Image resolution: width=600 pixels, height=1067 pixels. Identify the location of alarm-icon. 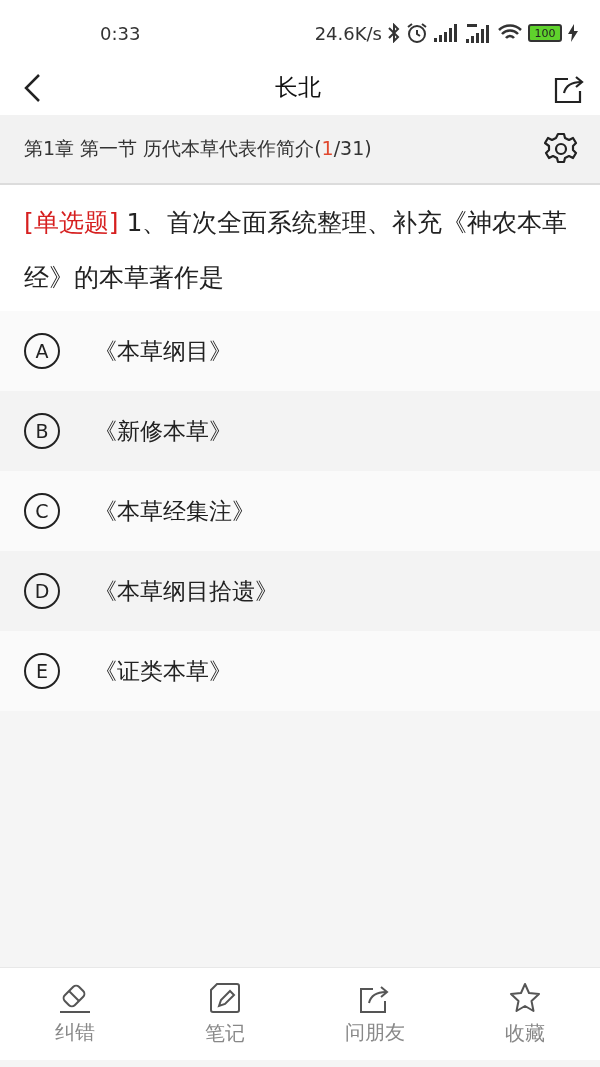
(417, 33).